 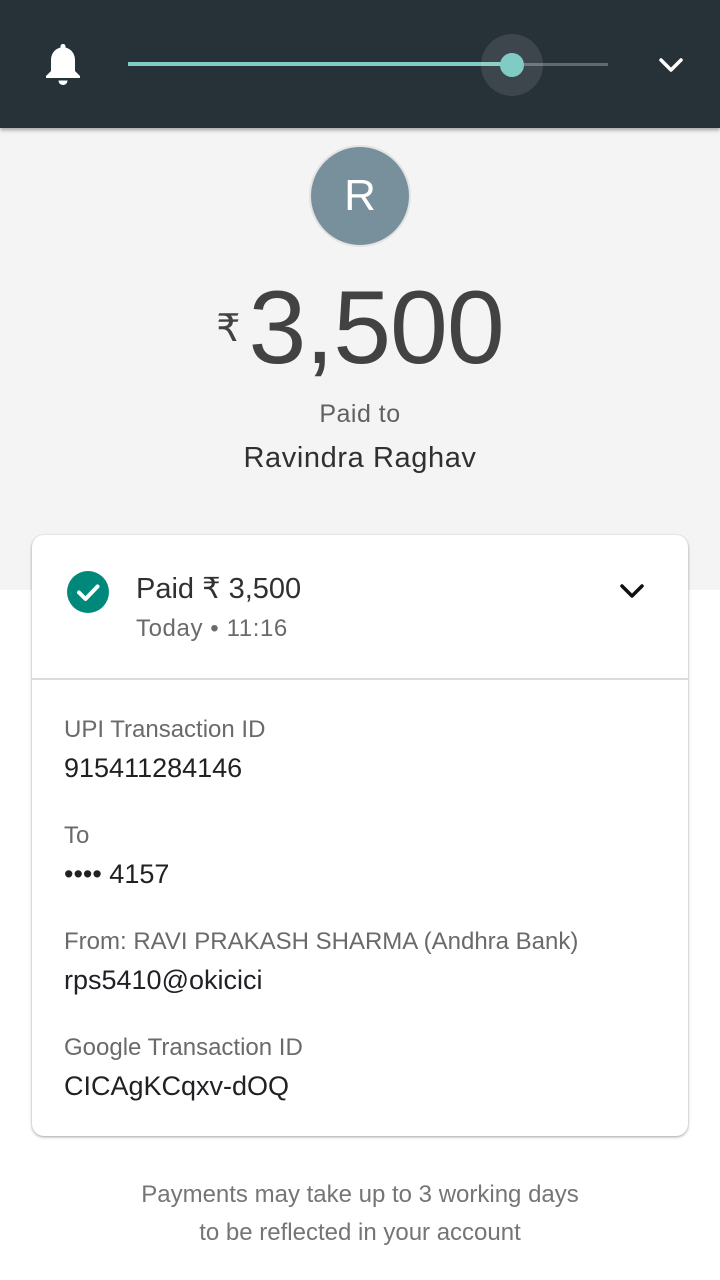 What do you see at coordinates (165, 729) in the screenshot?
I see `upi-transaction-id-label: UPI Transaction ID` at bounding box center [165, 729].